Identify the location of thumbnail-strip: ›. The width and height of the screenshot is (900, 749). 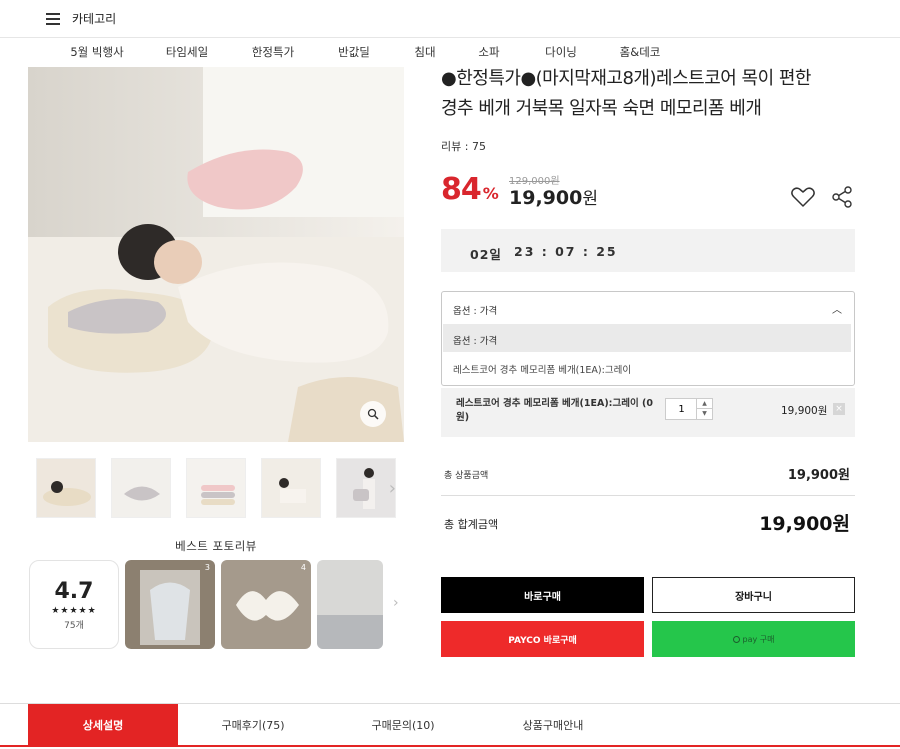
(216, 489).